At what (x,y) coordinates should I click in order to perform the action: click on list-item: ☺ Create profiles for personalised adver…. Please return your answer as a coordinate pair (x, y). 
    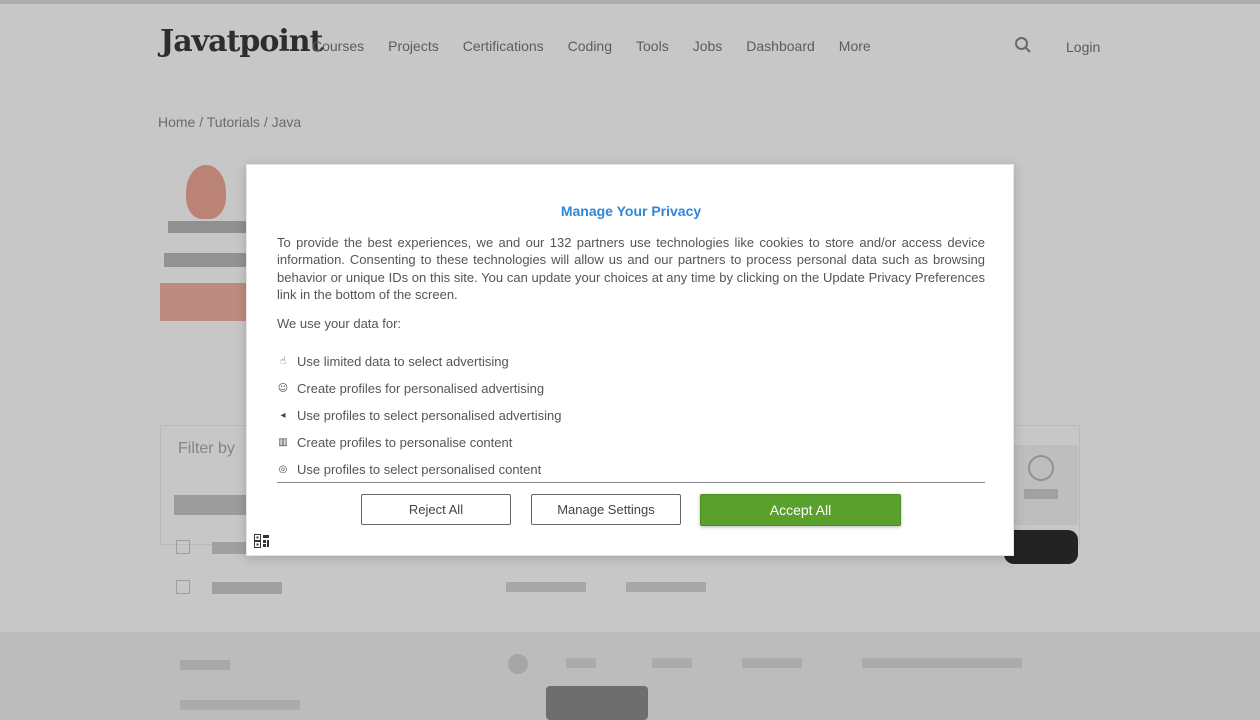
    Looking at the image, I should click on (631, 393).